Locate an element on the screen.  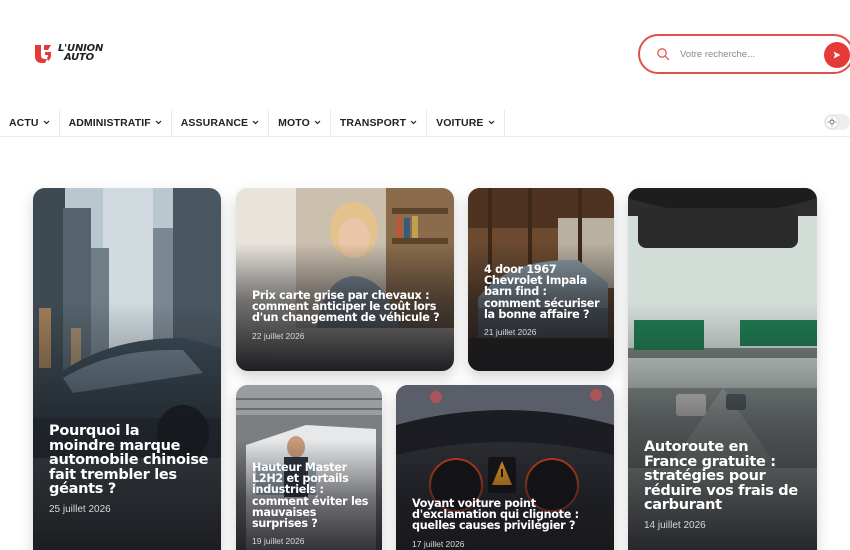
nav-item-voiture: VOITURE is located at coordinates (466, 122).